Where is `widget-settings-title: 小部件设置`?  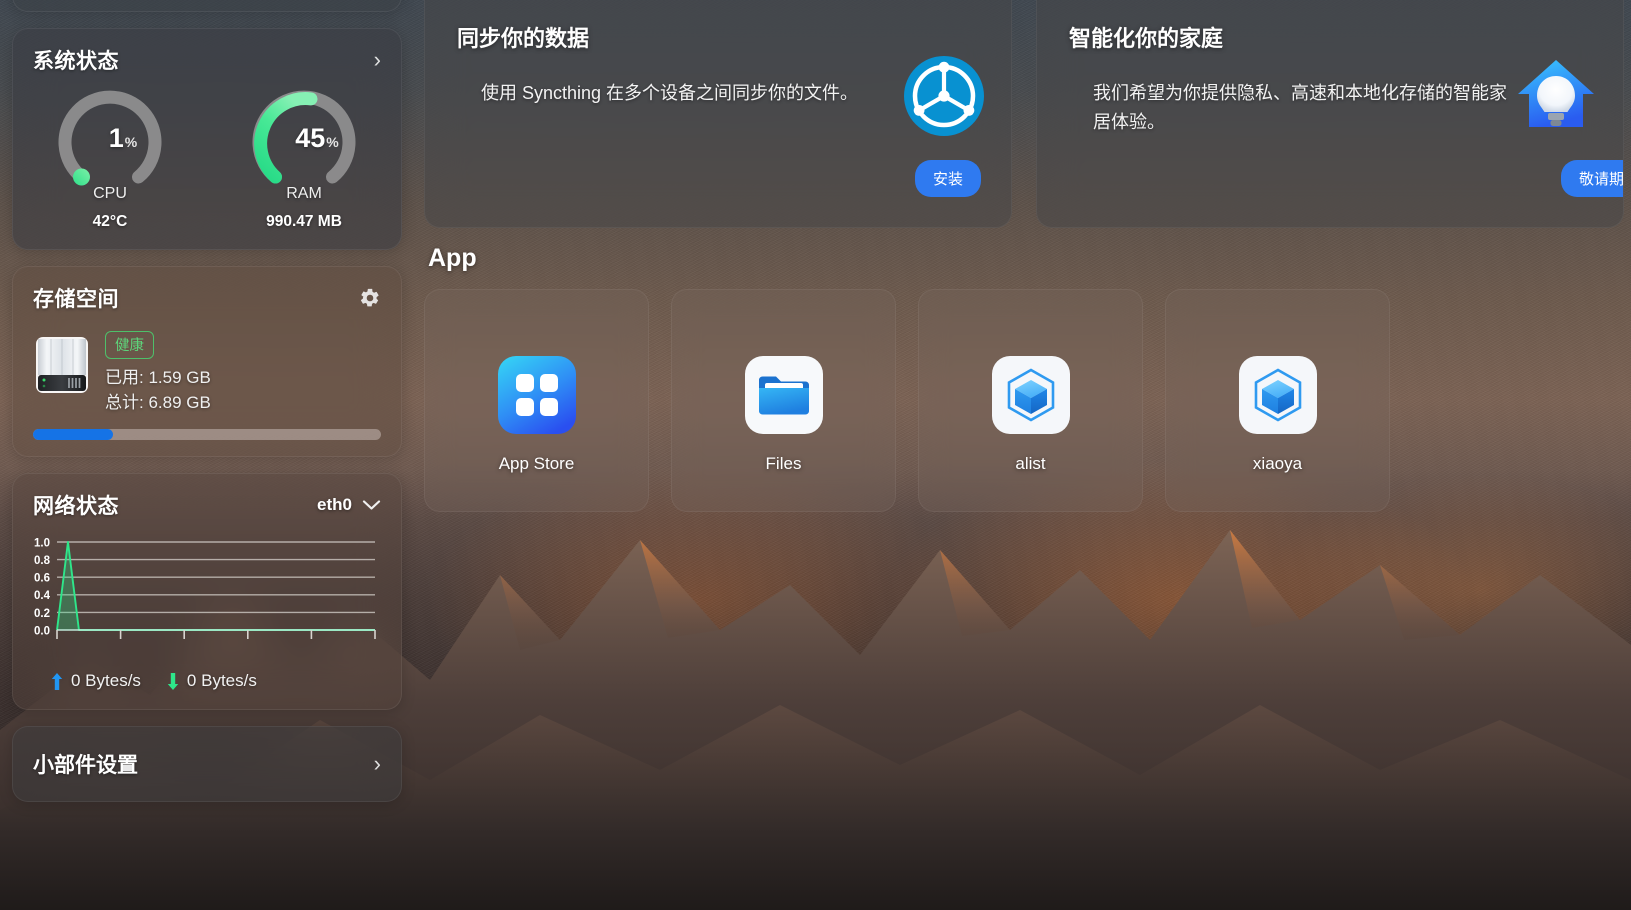 widget-settings-title: 小部件设置 is located at coordinates (85, 766).